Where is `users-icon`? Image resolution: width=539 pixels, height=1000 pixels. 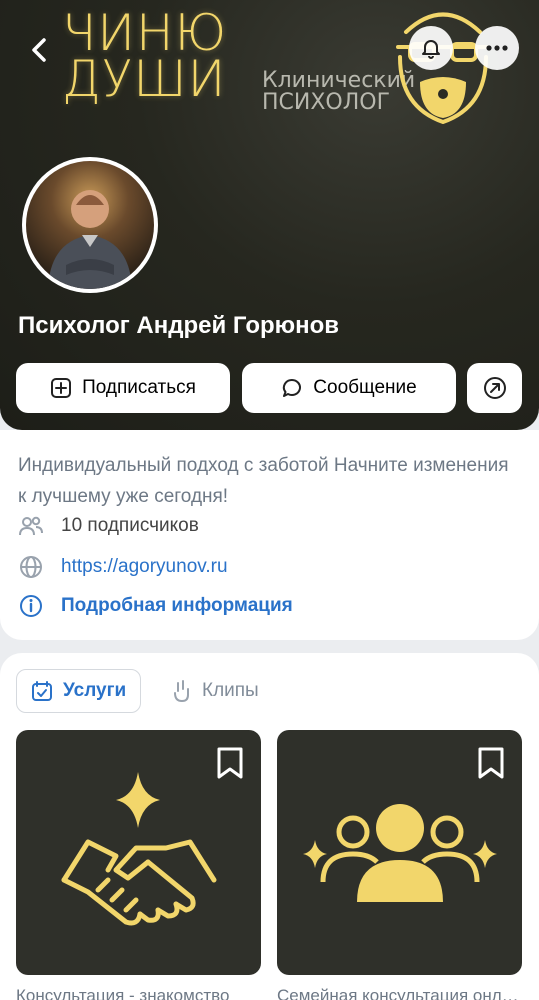 users-icon is located at coordinates (31, 526).